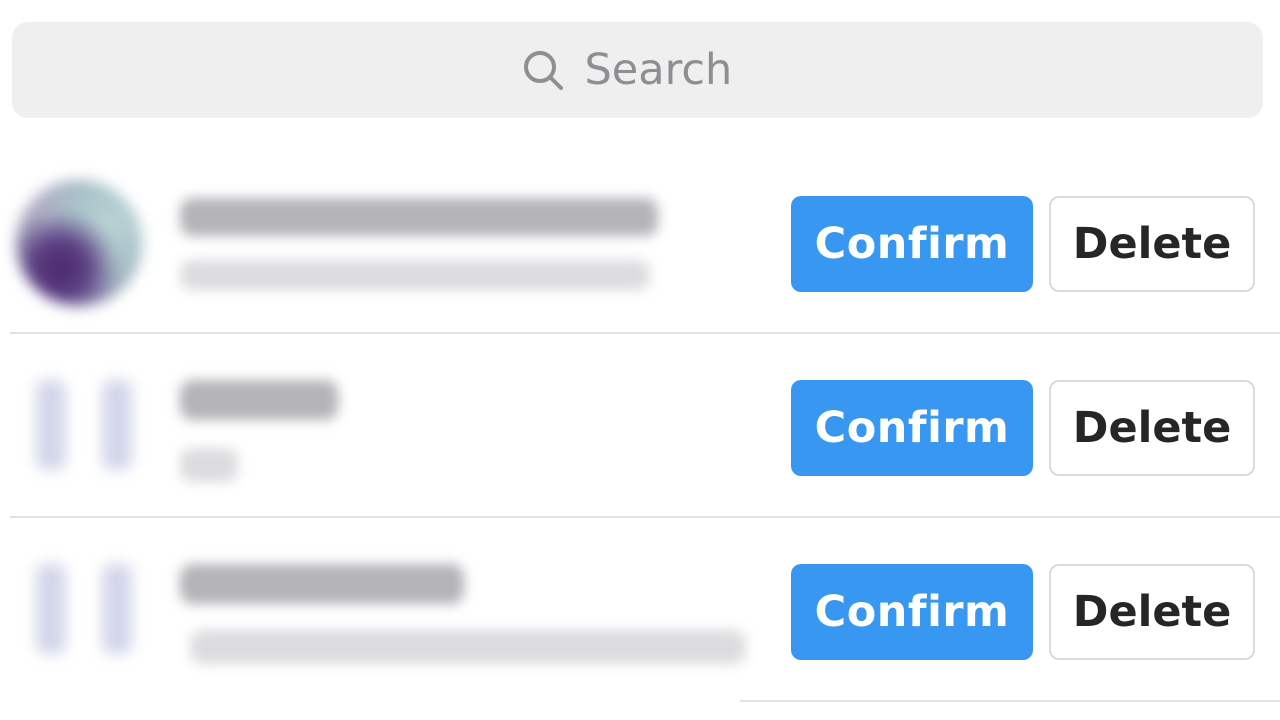  Describe the element at coordinates (543, 70) in the screenshot. I see `search-icon` at that location.